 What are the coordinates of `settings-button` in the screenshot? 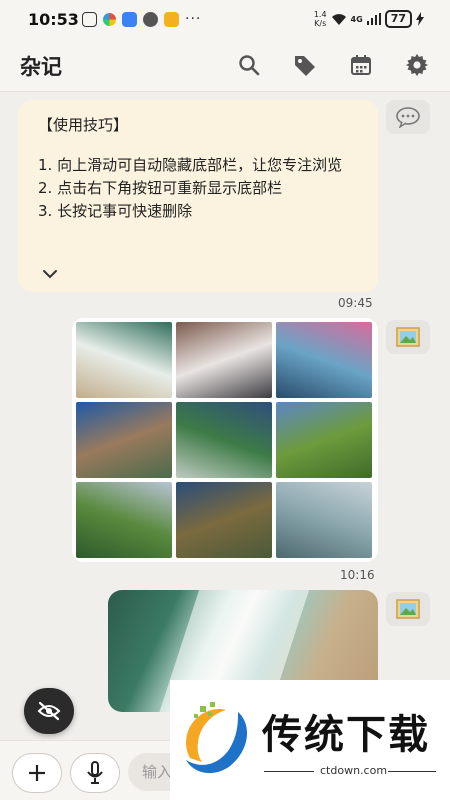 It's located at (417, 65).